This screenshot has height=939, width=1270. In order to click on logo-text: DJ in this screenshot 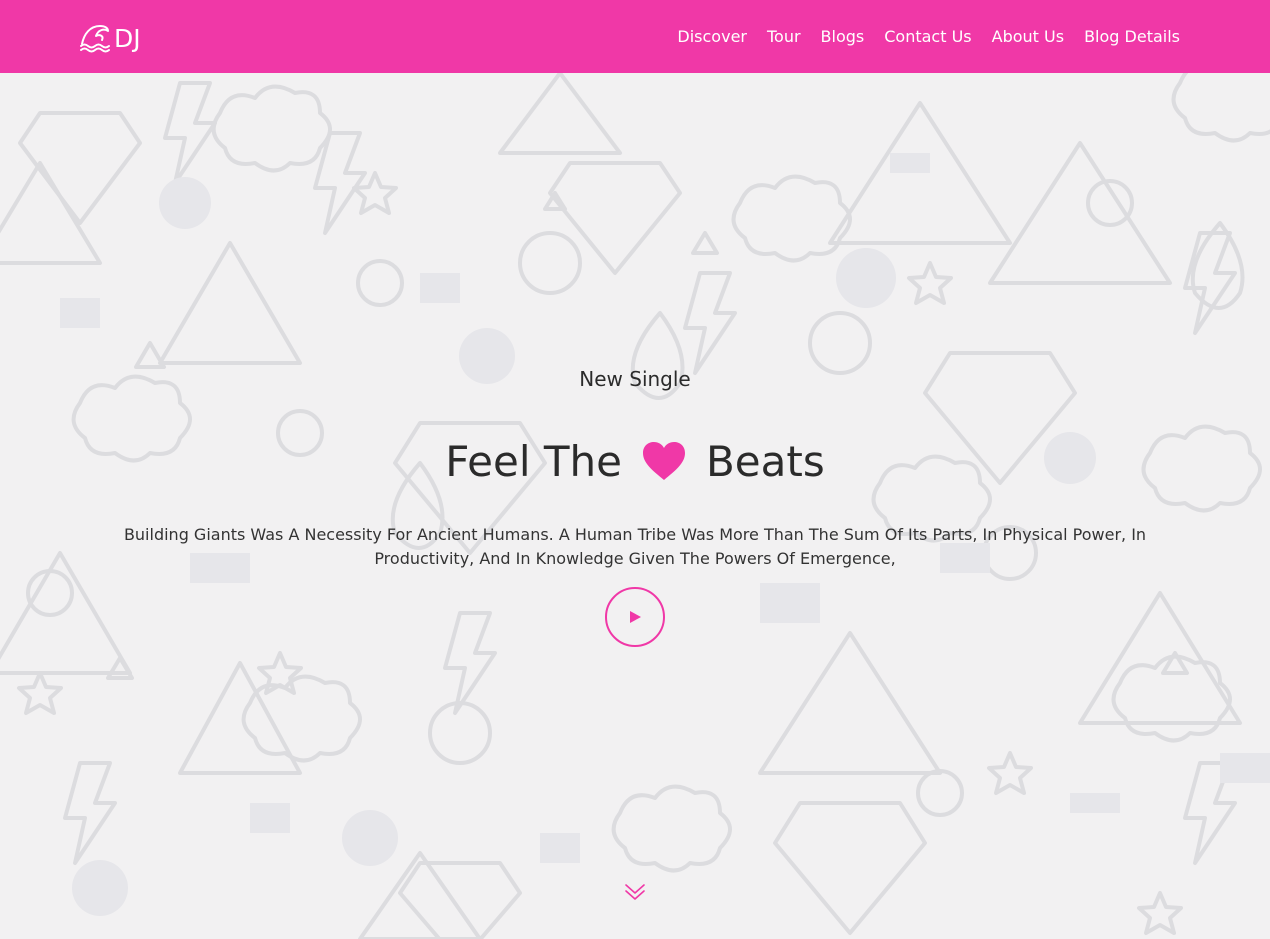, I will do `click(127, 38)`.